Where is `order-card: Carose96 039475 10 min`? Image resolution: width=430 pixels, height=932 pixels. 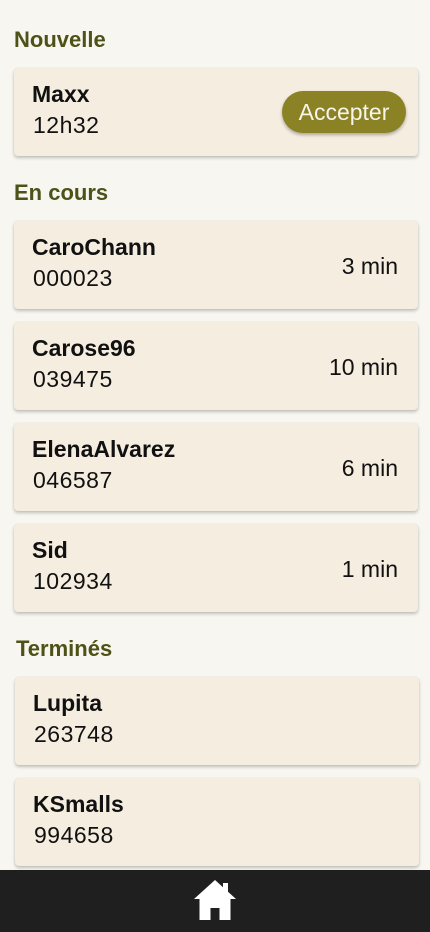 order-card: Carose96 039475 10 min is located at coordinates (216, 366).